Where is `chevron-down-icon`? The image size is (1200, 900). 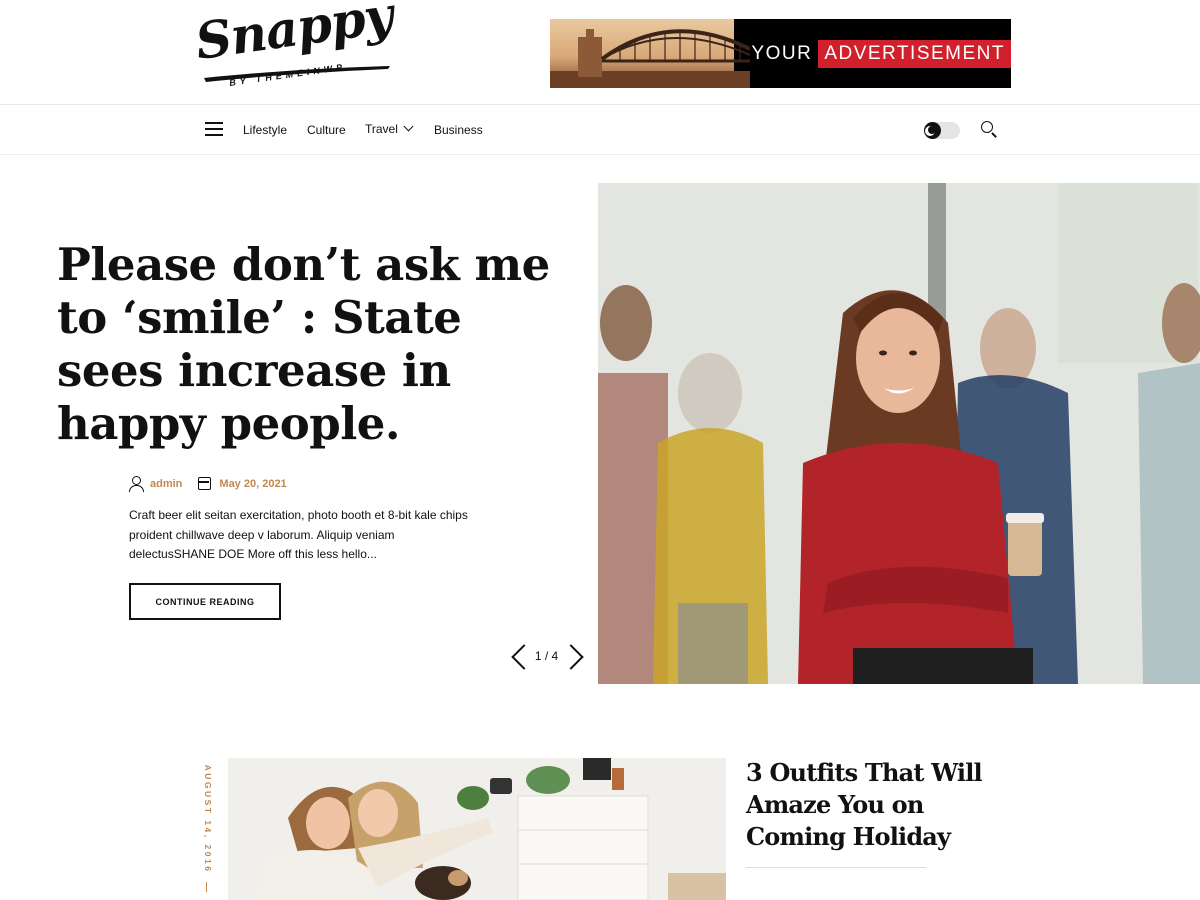
chevron-down-icon is located at coordinates (408, 126).